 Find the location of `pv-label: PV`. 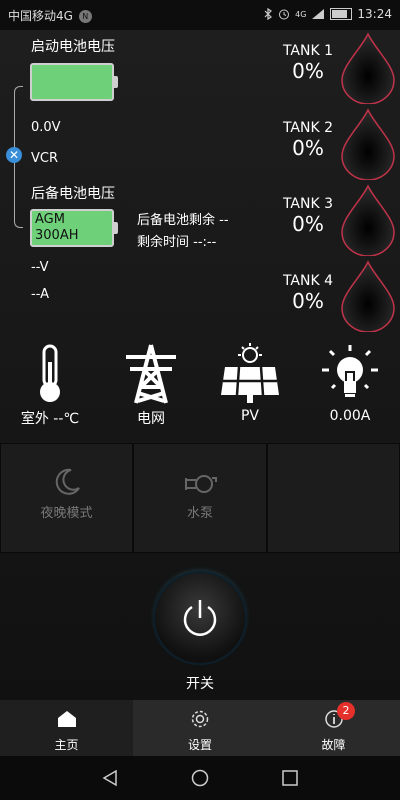

pv-label: PV is located at coordinates (250, 416).